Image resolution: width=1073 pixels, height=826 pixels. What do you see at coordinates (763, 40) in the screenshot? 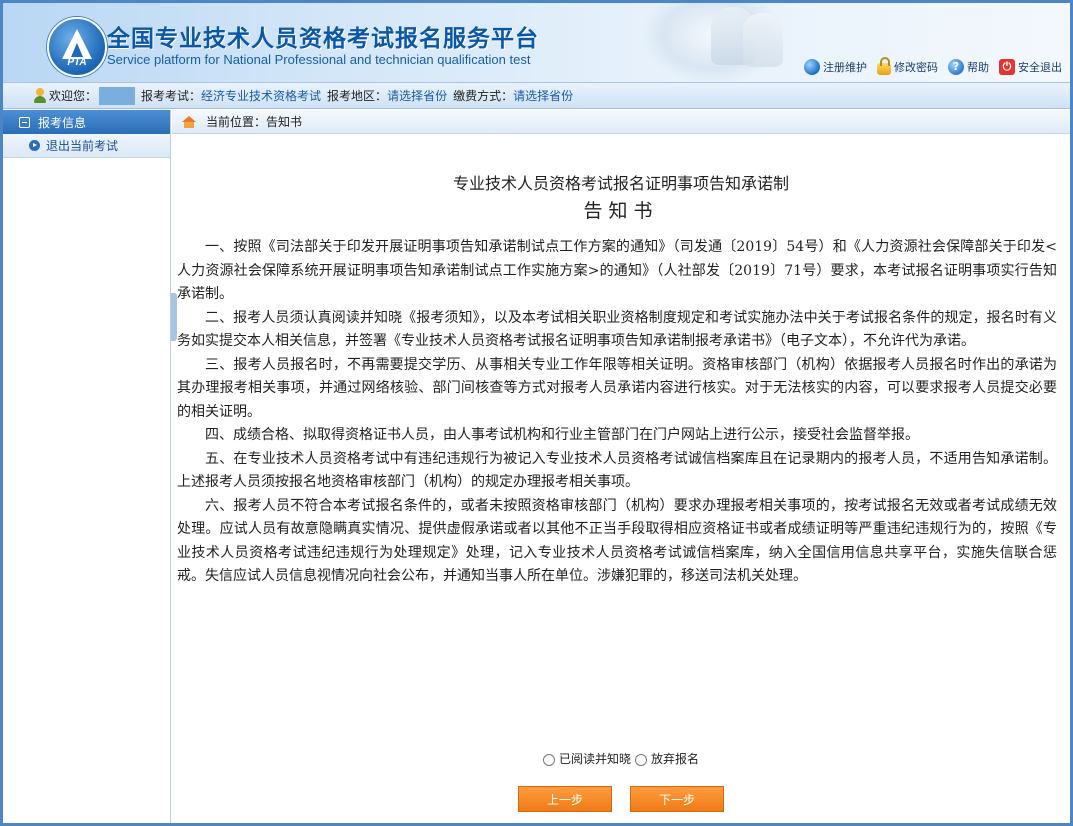
I see `header-decoration` at bounding box center [763, 40].